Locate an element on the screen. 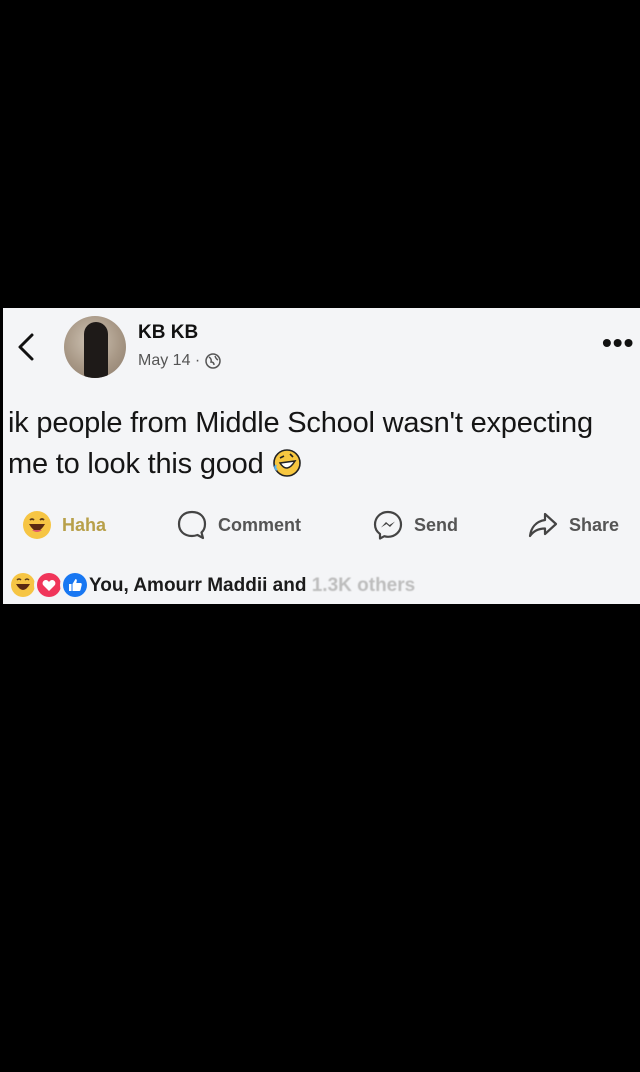 The image size is (640, 1072). reactions-summary: You, Amourr Maddii and 1.3K others is located at coordinates (252, 586).